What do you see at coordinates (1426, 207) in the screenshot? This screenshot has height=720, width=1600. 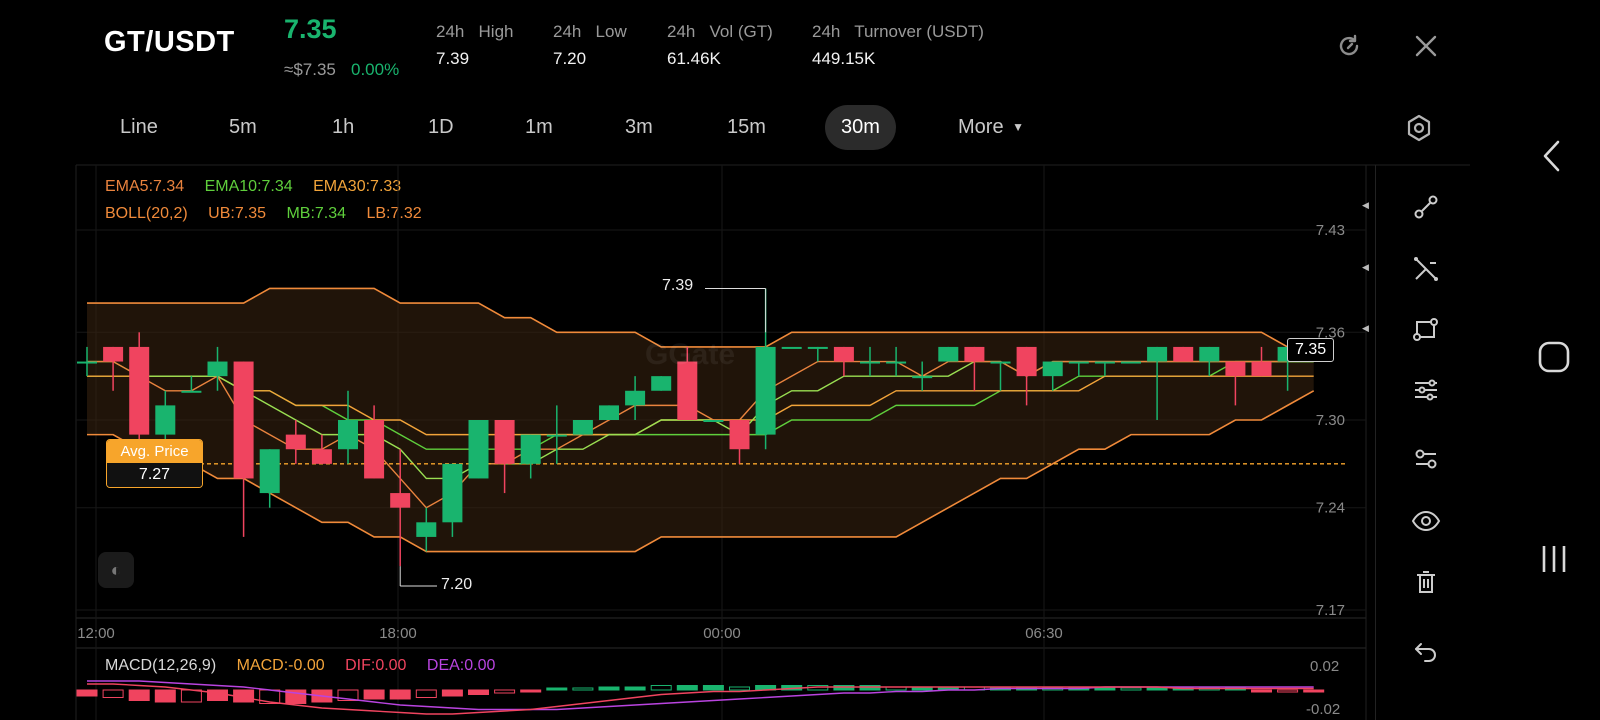 I see `trendline-icon` at bounding box center [1426, 207].